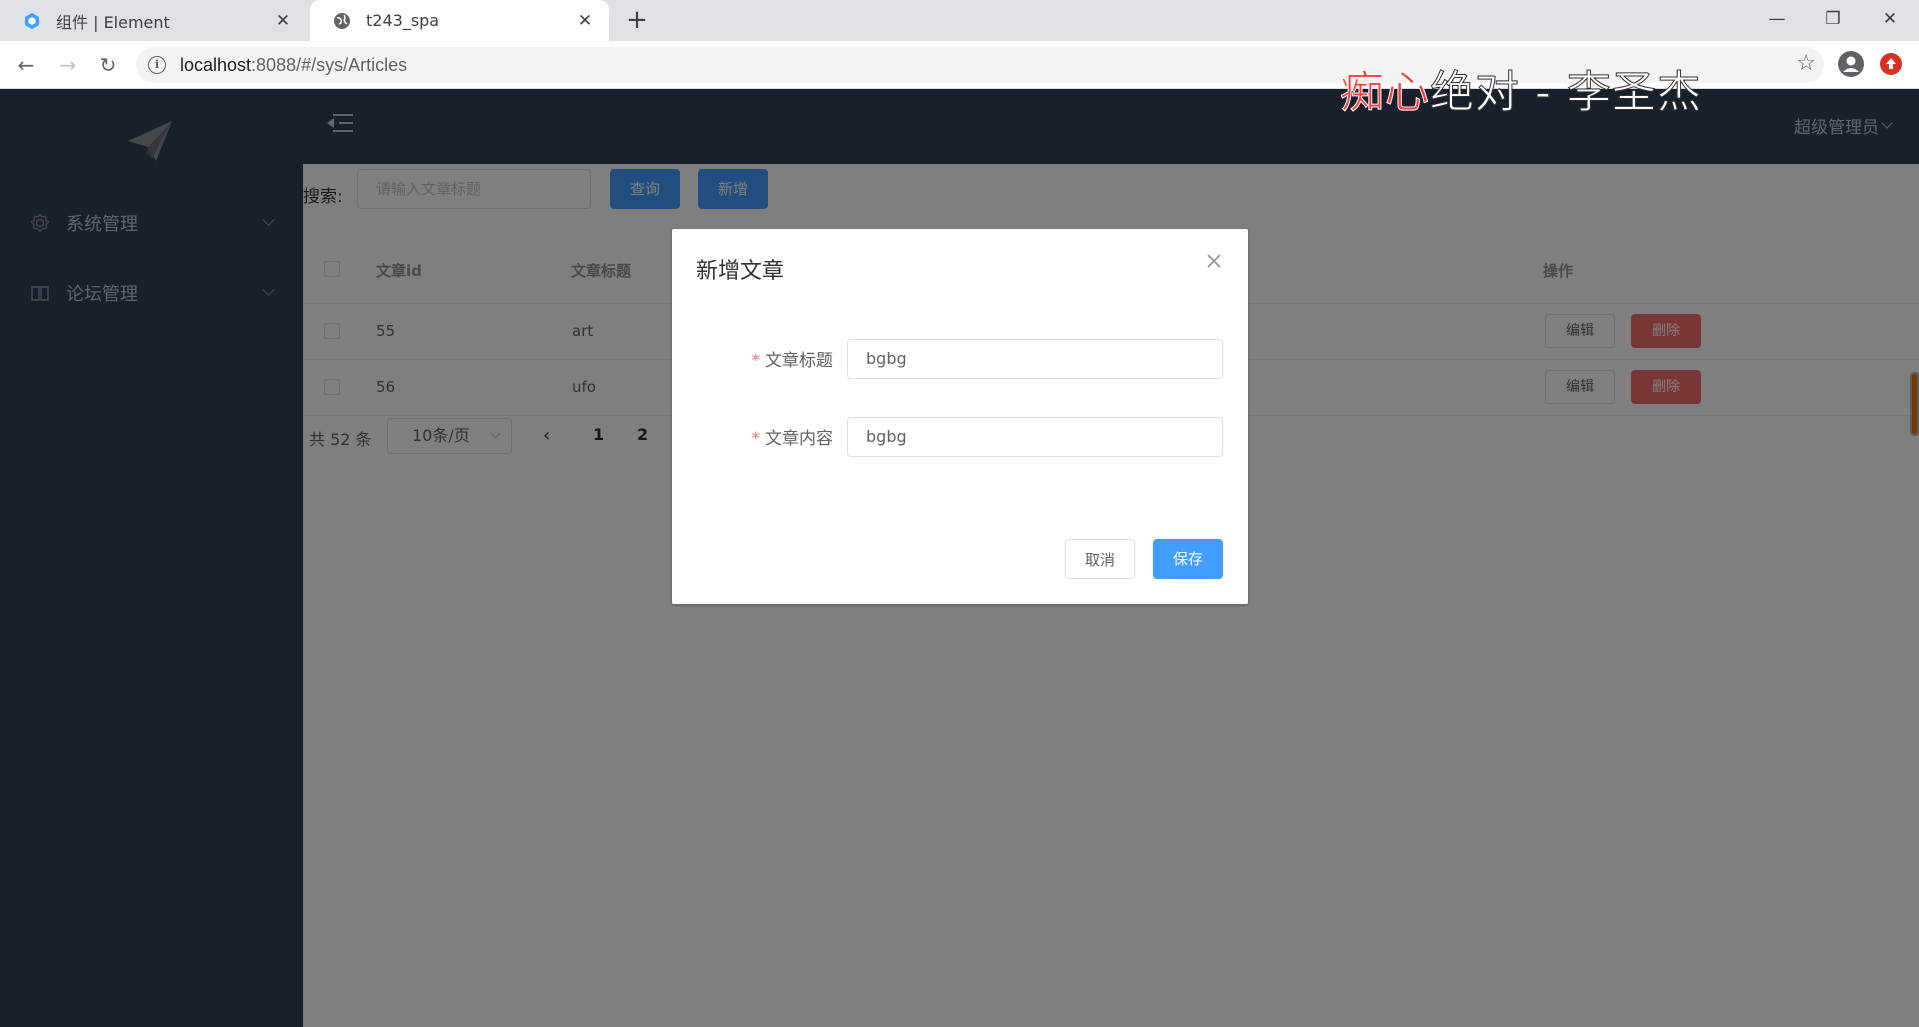  What do you see at coordinates (1100, 559) in the screenshot?
I see `cancel-button: 取消` at bounding box center [1100, 559].